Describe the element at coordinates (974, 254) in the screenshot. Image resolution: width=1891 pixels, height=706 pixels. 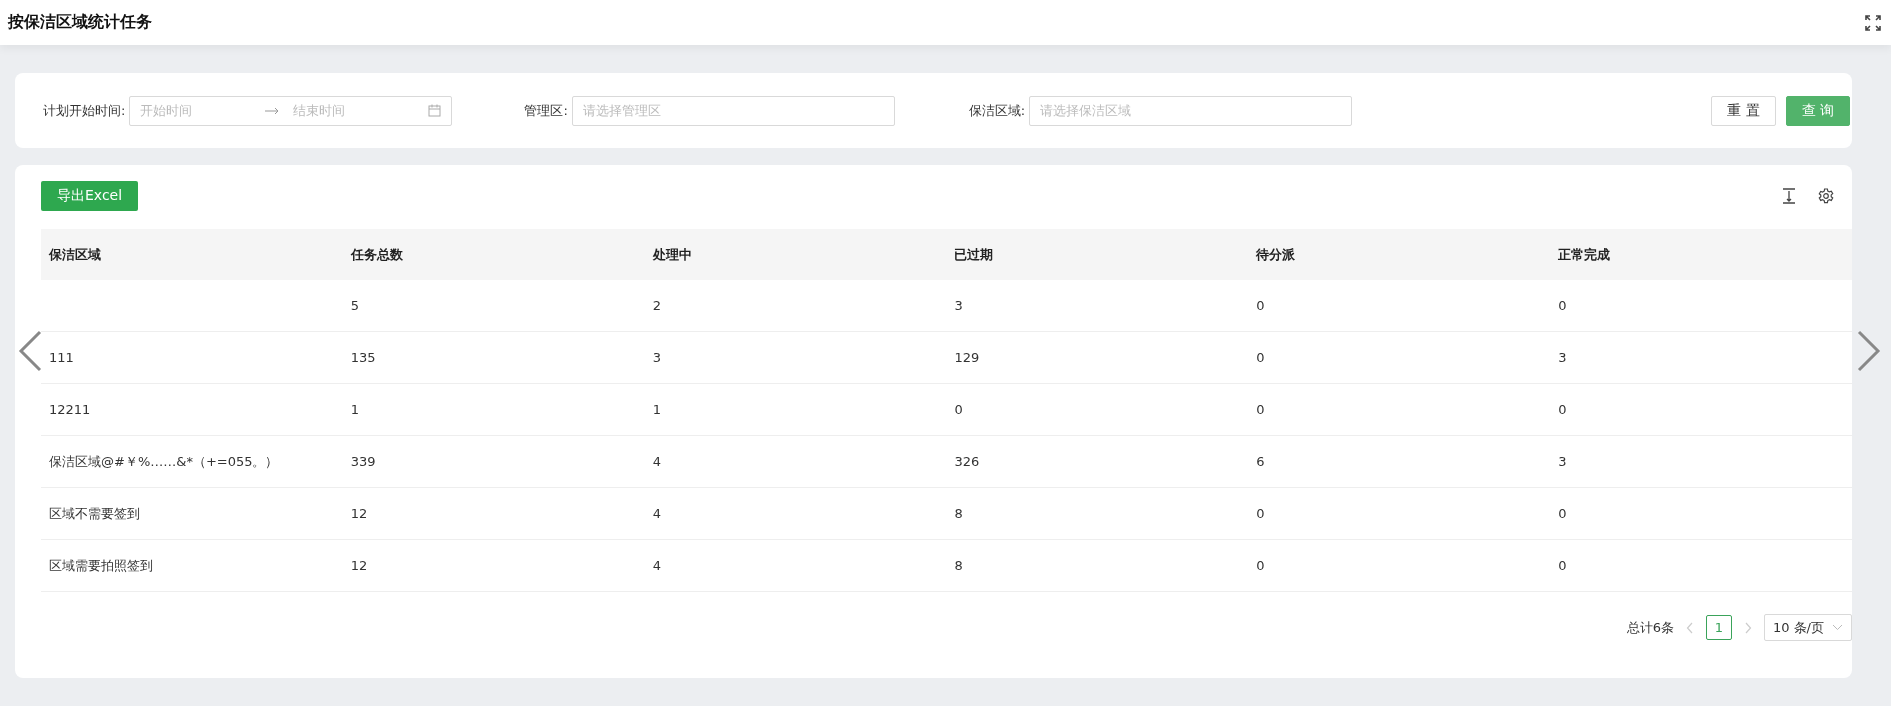
I see `column-header: 已过期` at that location.